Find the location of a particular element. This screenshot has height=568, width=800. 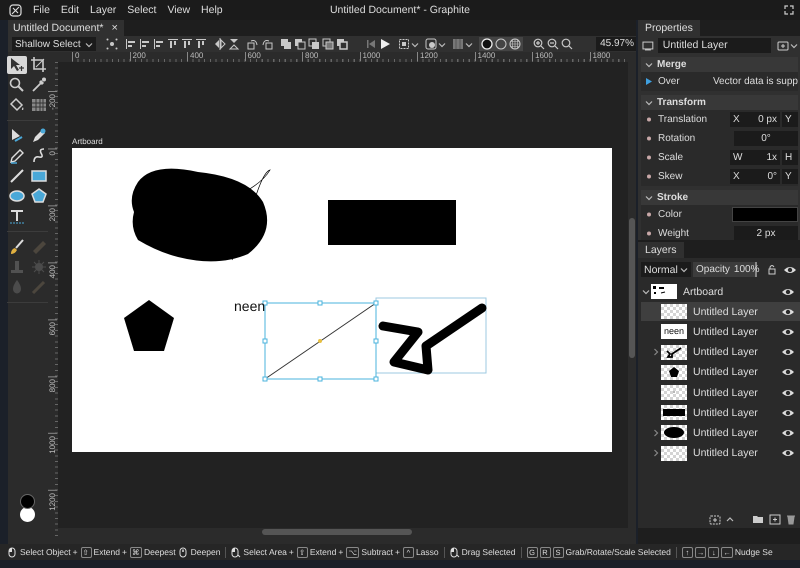

selection-mode-dropdown: Shallow Select is located at coordinates (54, 44).